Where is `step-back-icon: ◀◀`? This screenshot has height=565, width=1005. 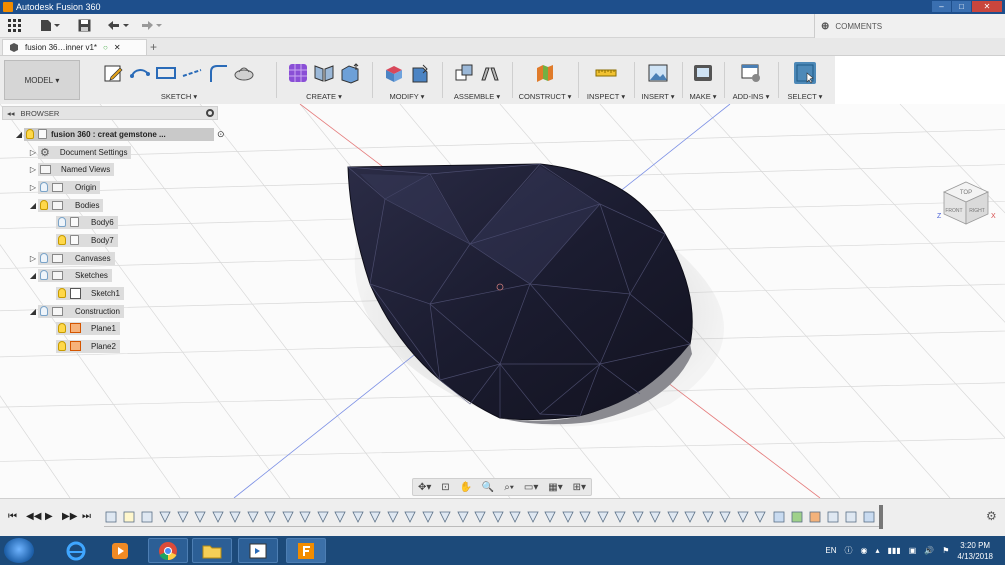 step-back-icon: ◀◀ is located at coordinates (33, 516).